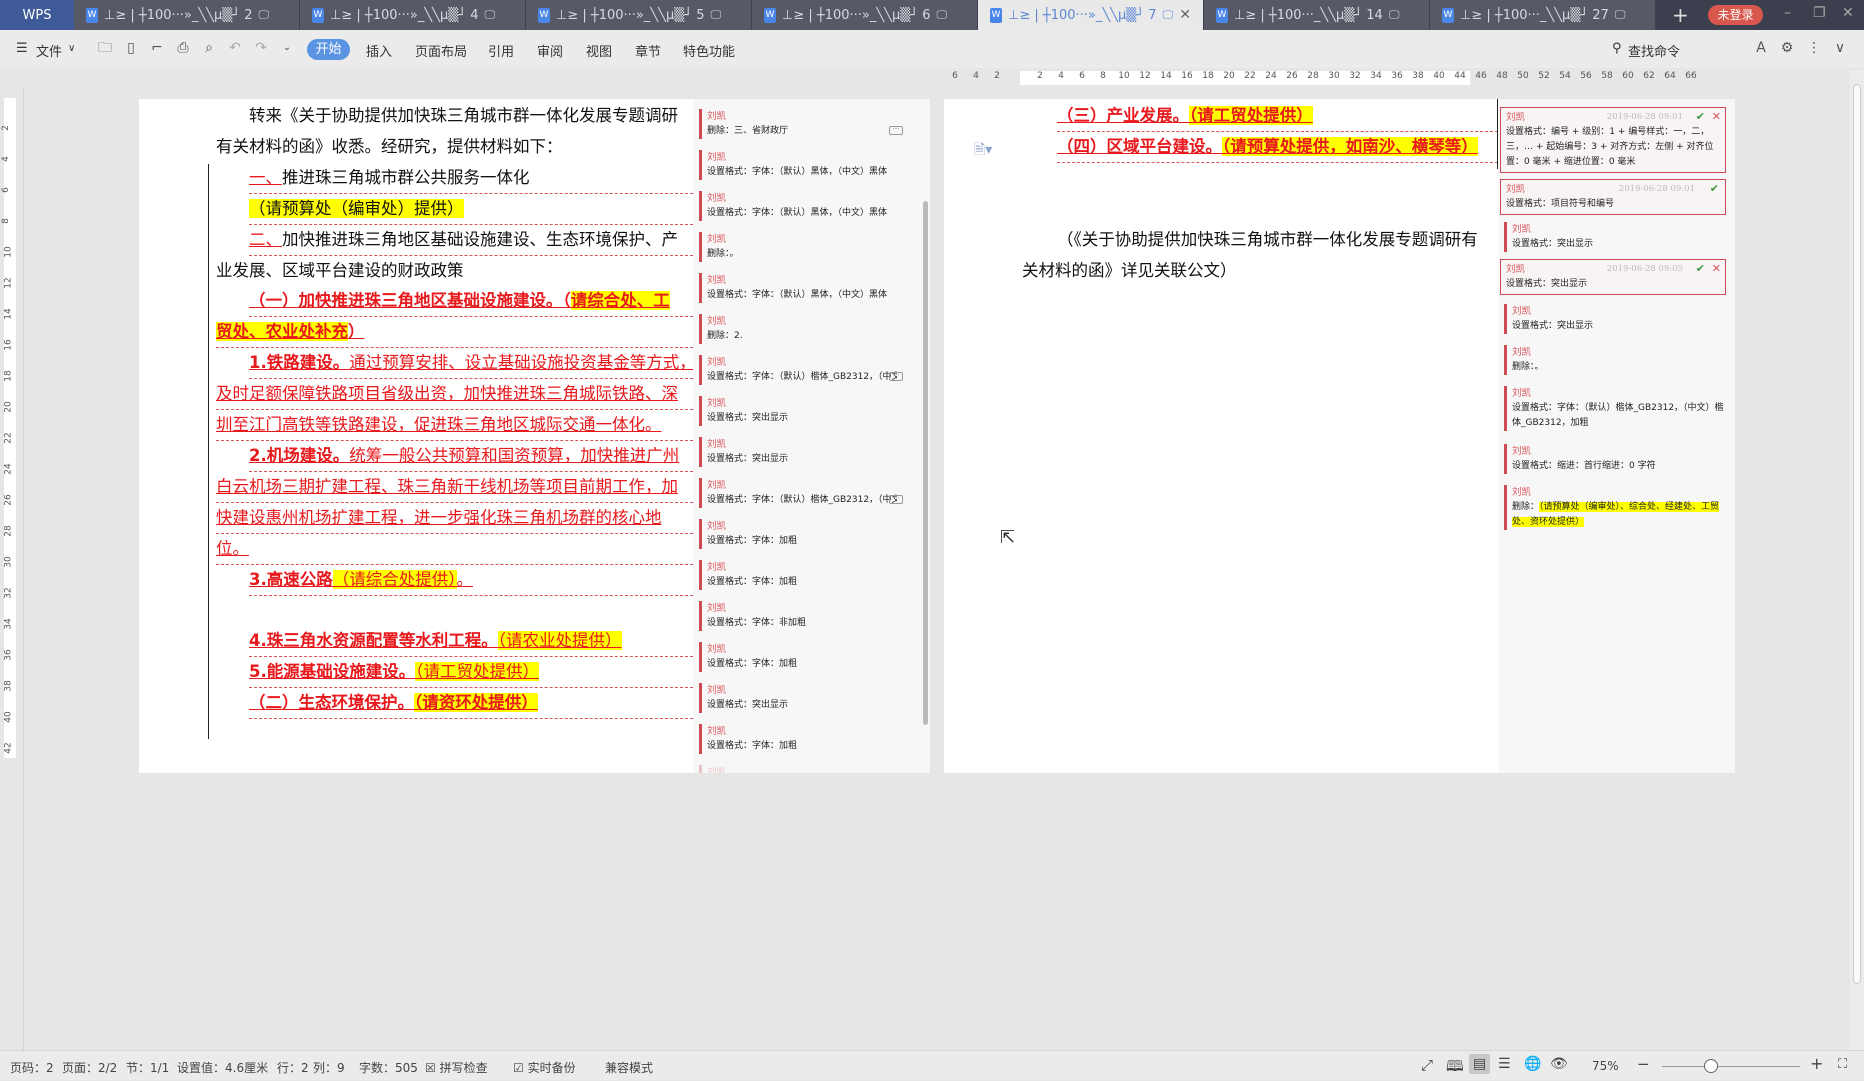 This screenshot has height=1081, width=1864. Describe the element at coordinates (232, 550) in the screenshot. I see `text-line: 位。` at that location.